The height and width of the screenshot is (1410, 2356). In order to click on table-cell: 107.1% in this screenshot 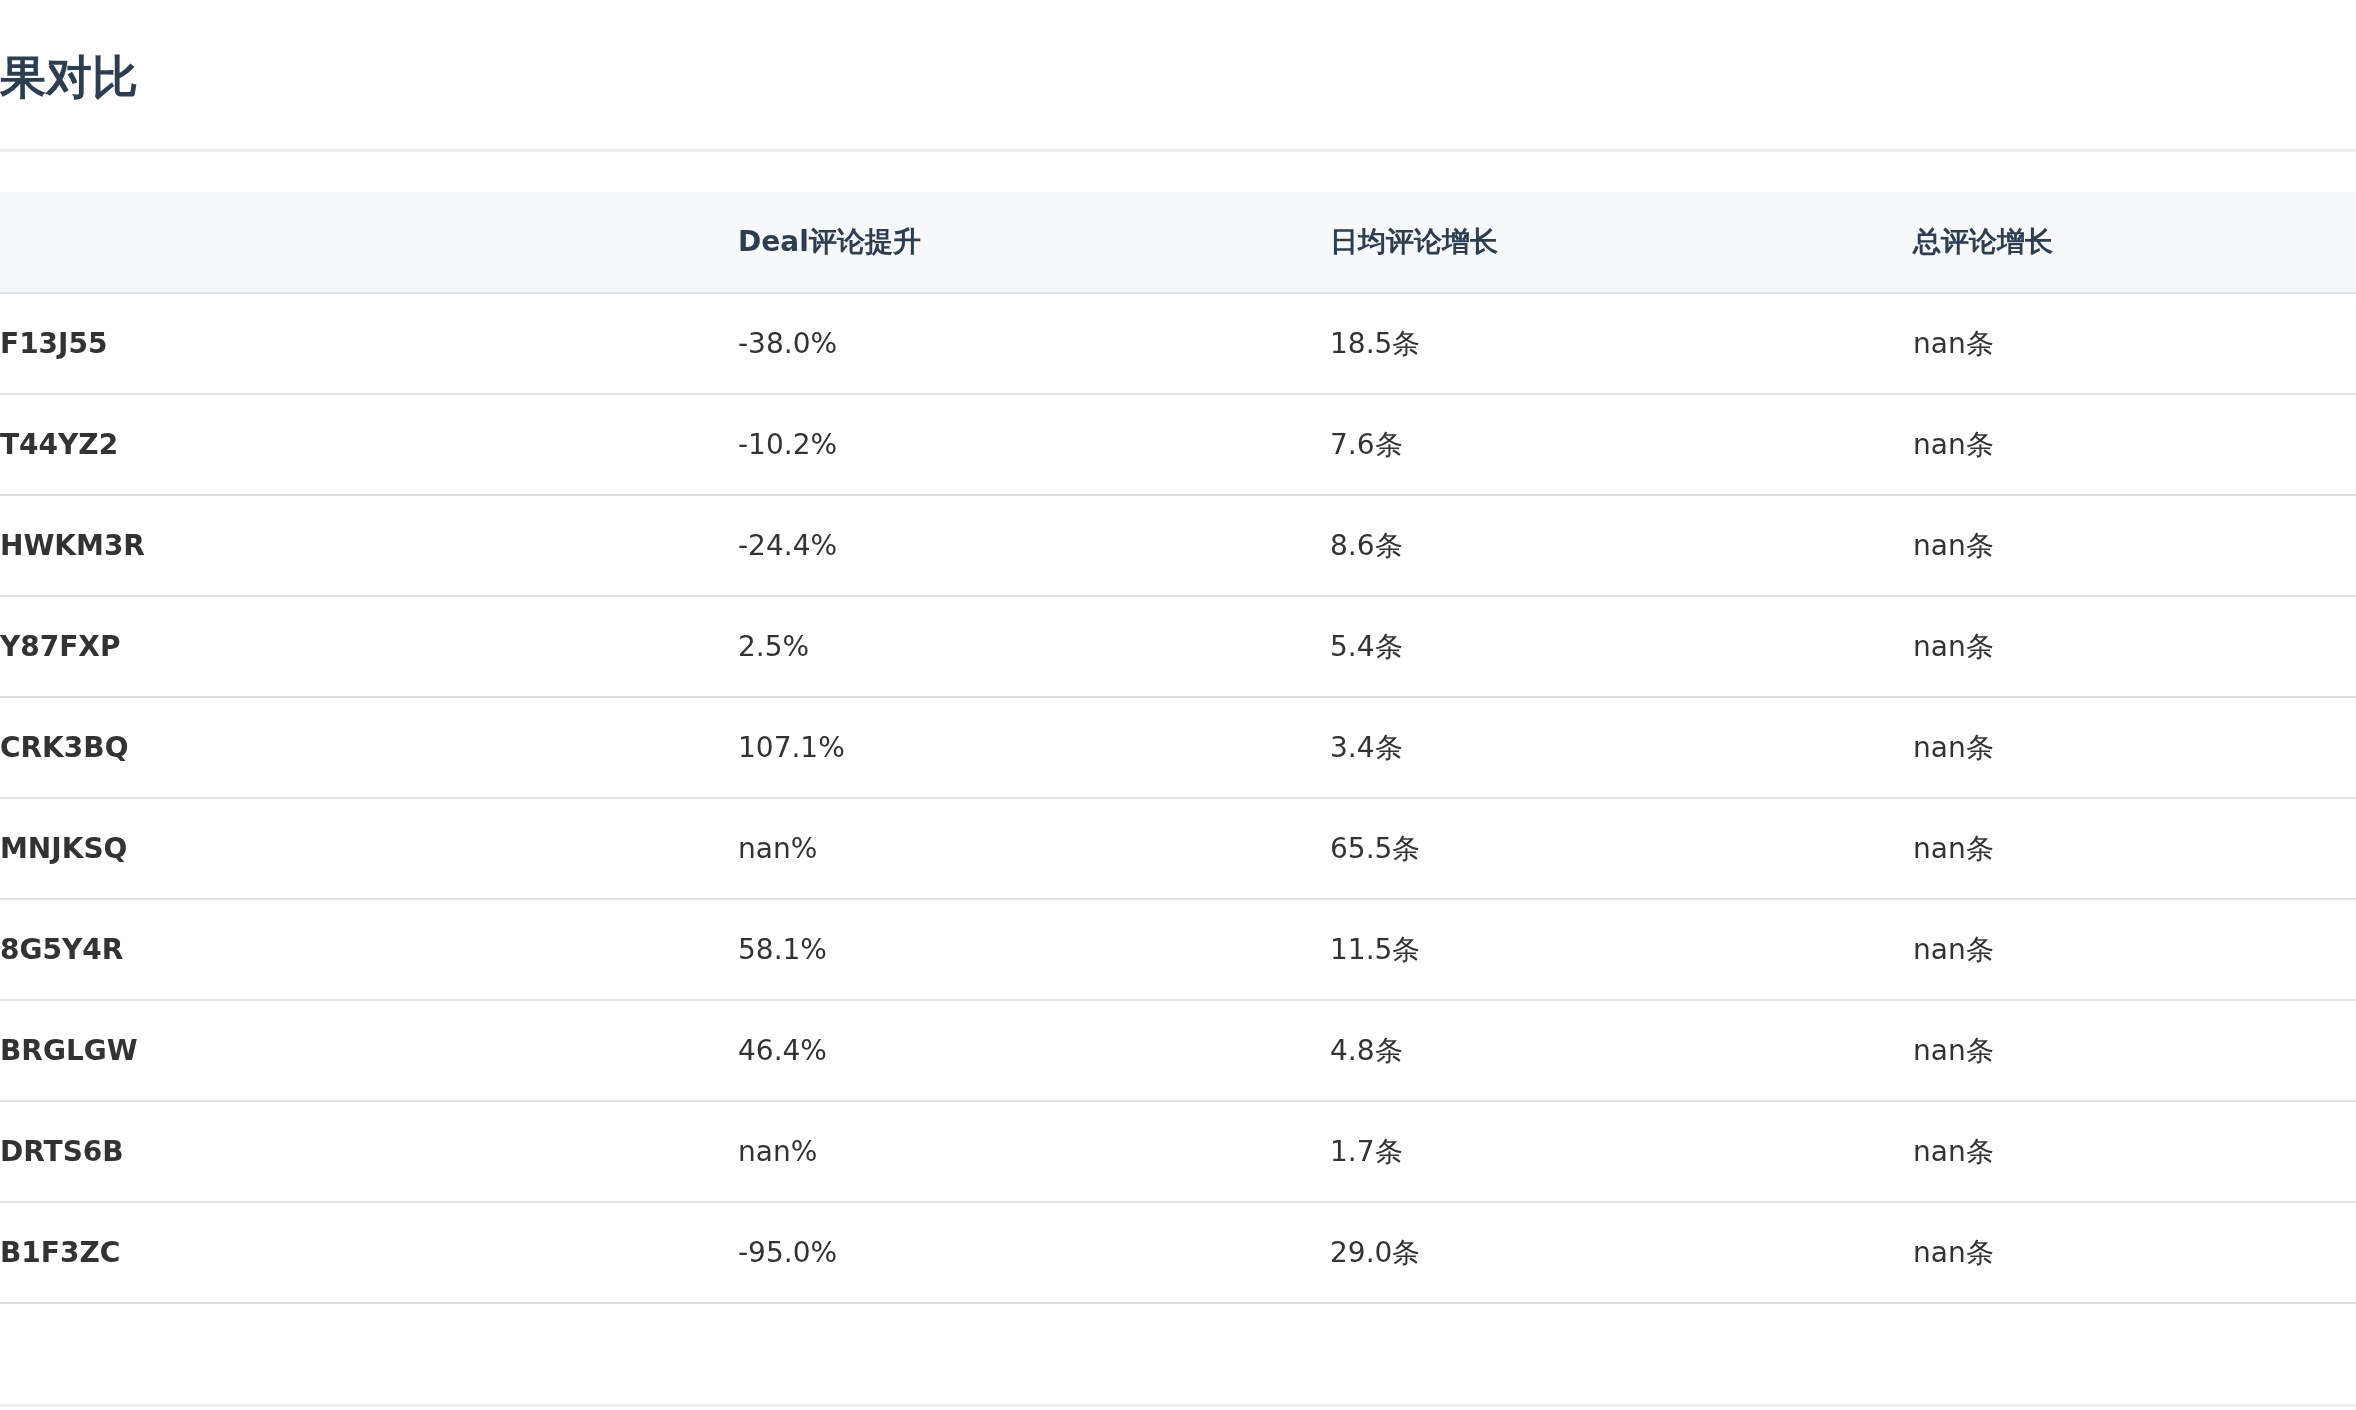, I will do `click(791, 747)`.